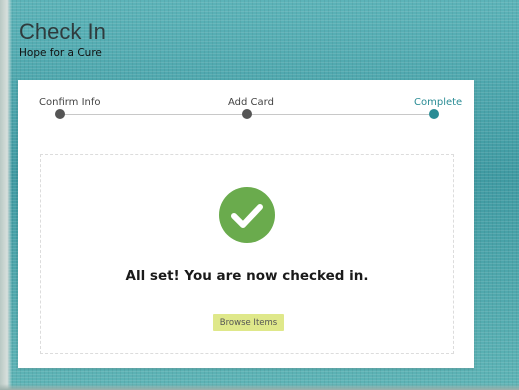 This screenshot has height=390, width=519. I want to click on event-name: Hope for a Cure, so click(60, 53).